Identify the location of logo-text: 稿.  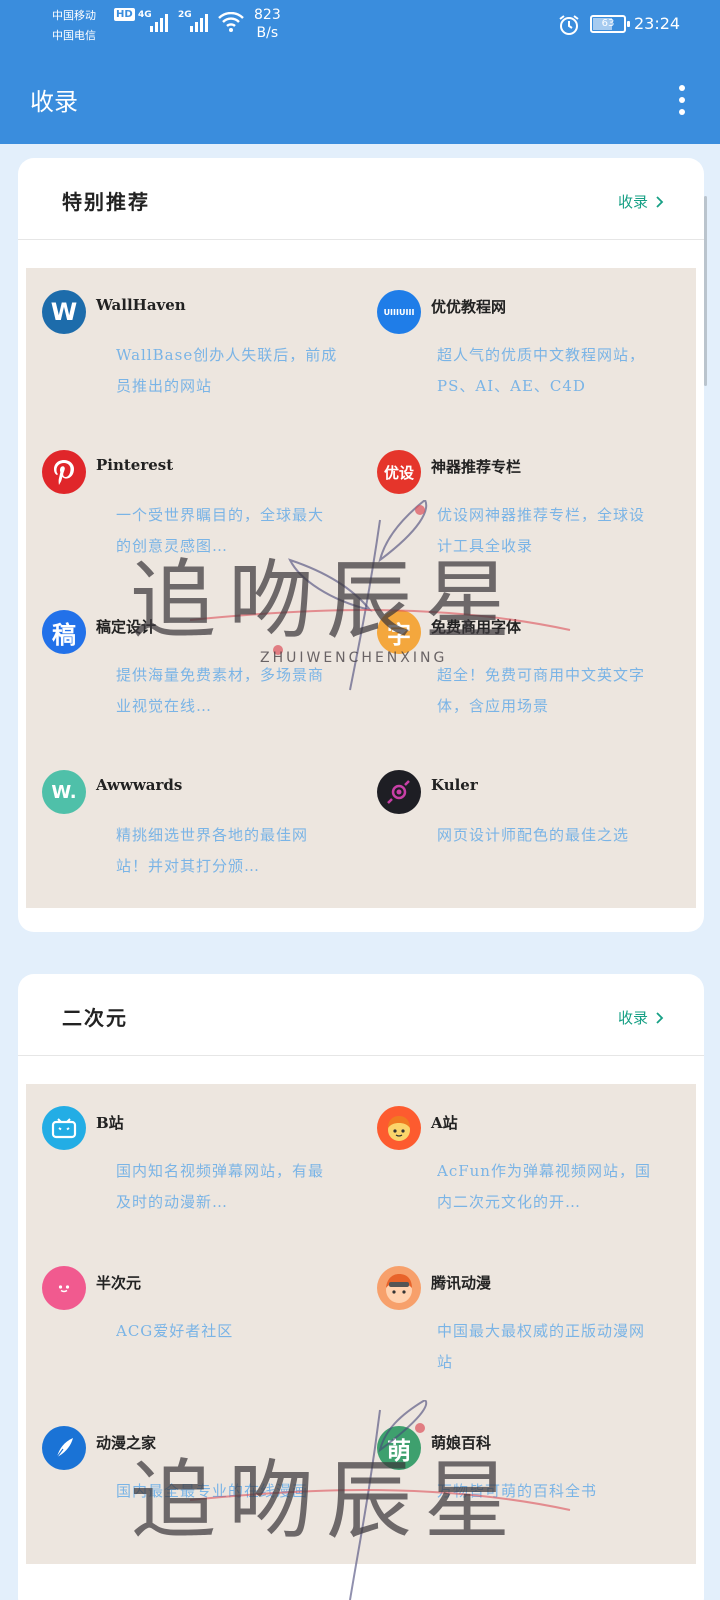
(64, 634).